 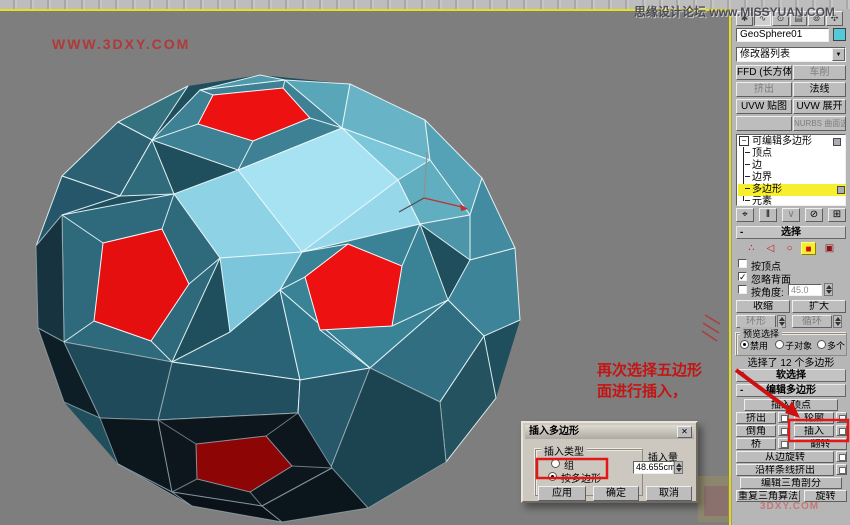 I want to click on extrude-settings-button, so click(x=783, y=417).